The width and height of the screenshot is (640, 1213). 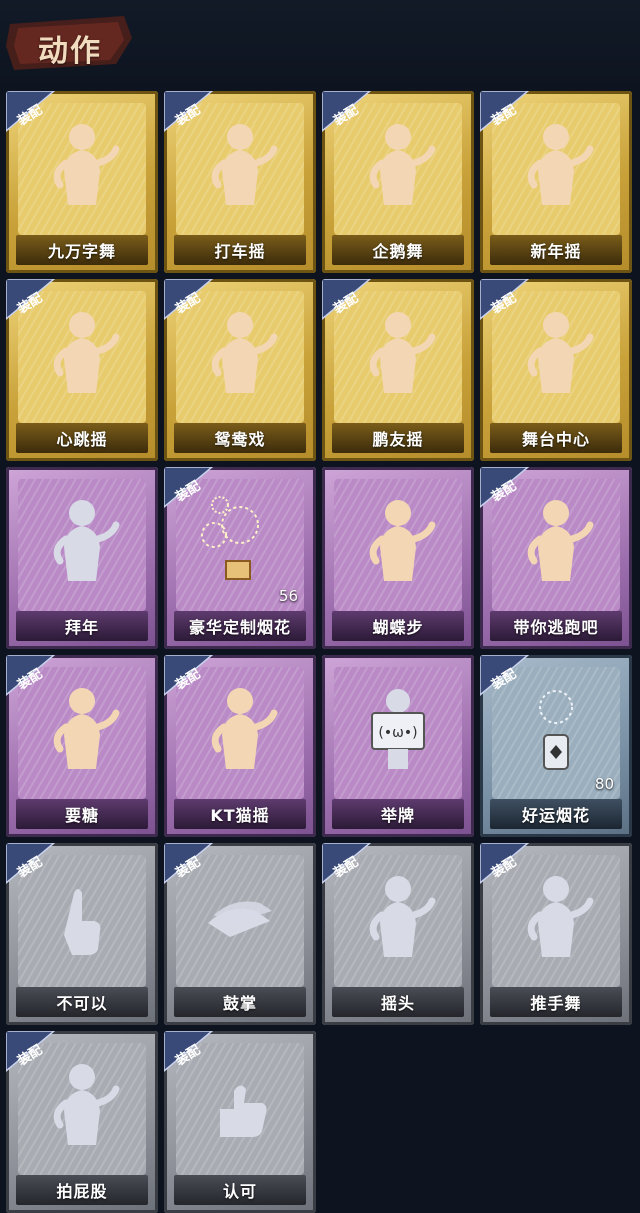 What do you see at coordinates (82, 370) in the screenshot?
I see `action-card: 装配心跳摇` at bounding box center [82, 370].